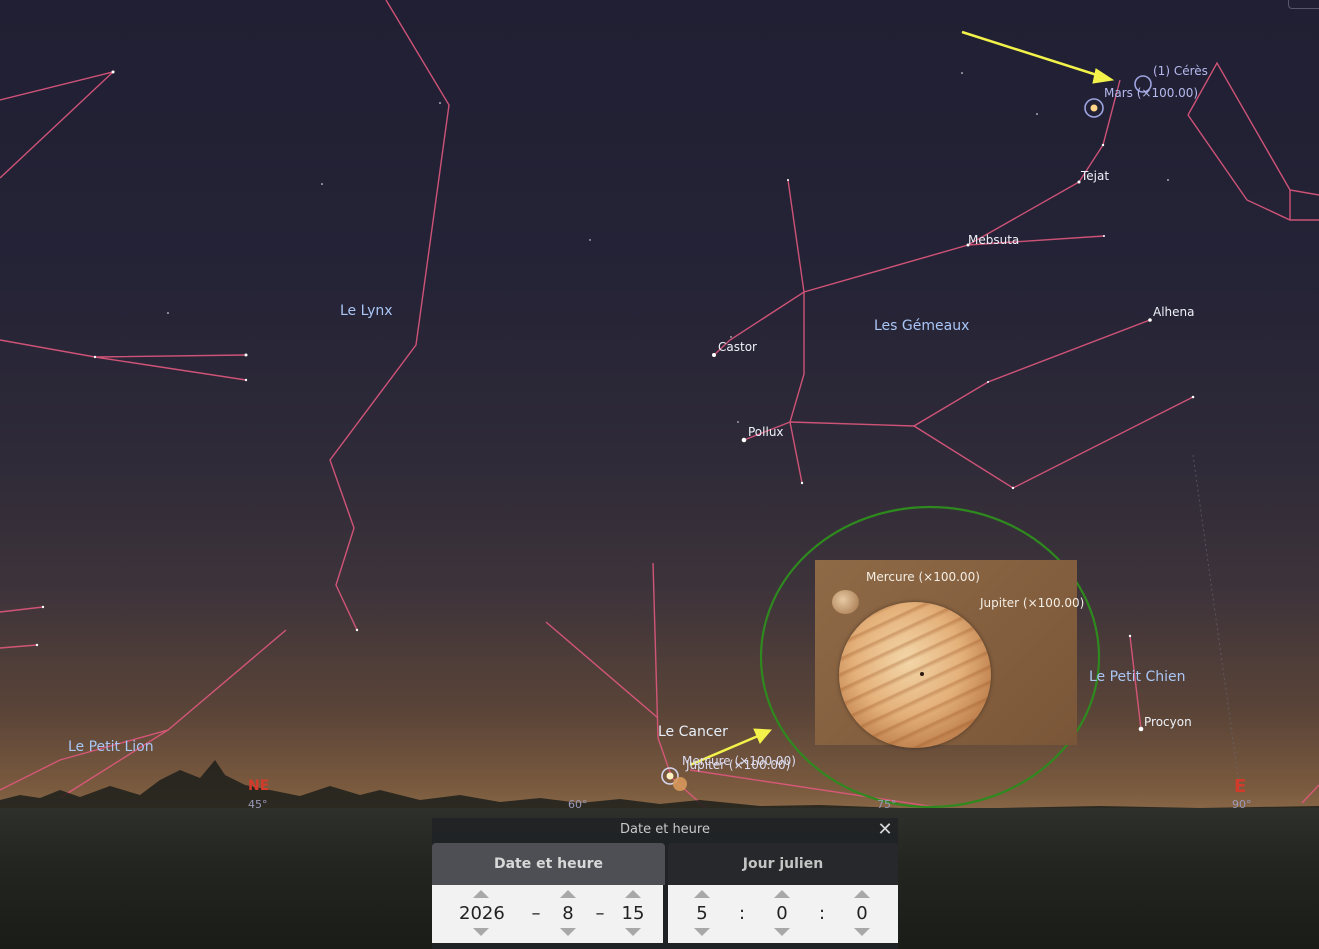  What do you see at coordinates (568, 894) in the screenshot?
I see `month-up-arrow-icon` at bounding box center [568, 894].